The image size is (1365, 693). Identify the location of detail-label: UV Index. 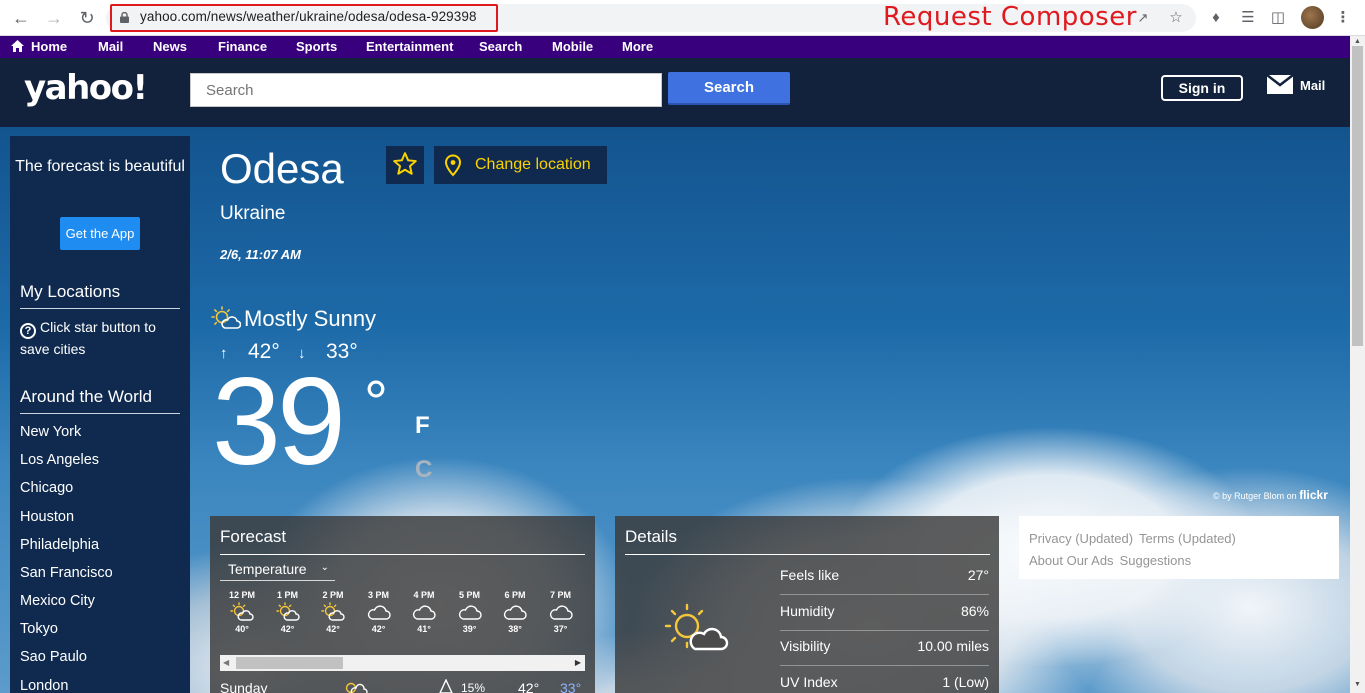
(809, 682).